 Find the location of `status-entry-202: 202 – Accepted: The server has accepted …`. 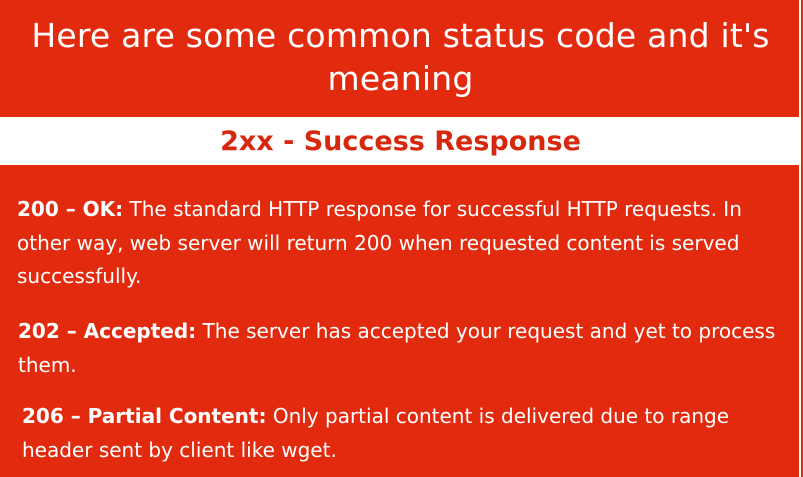

status-entry-202: 202 – Accepted: The server has accepted … is located at coordinates (398, 348).